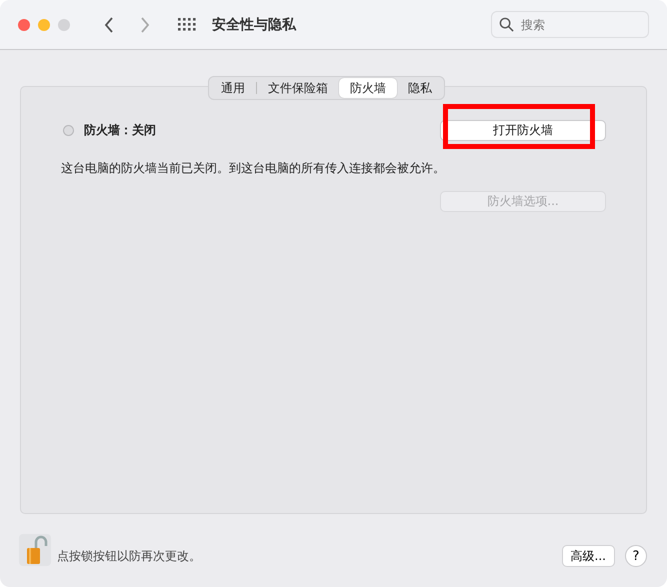 The image size is (667, 587). I want to click on firewall-status: 防火墙：关闭, so click(120, 130).